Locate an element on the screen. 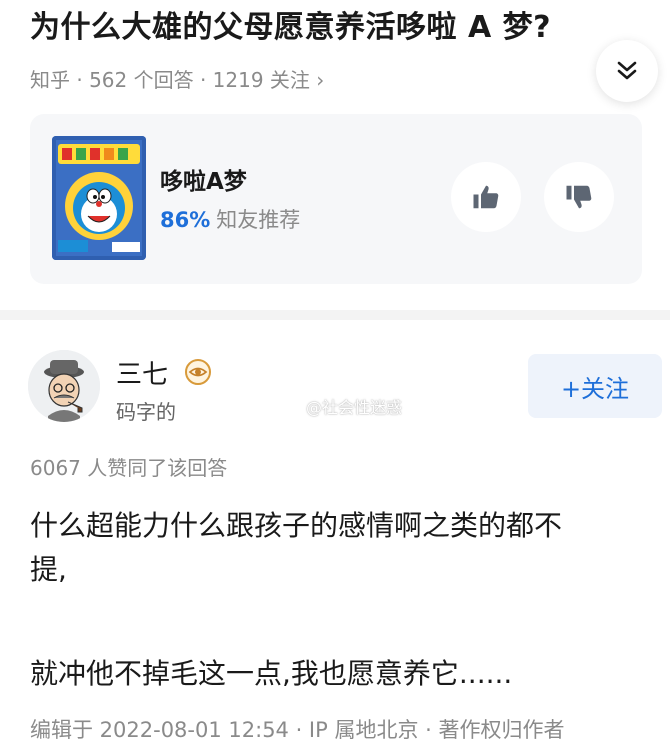 The width and height of the screenshot is (670, 755). doraemon-cover-image is located at coordinates (99, 198).